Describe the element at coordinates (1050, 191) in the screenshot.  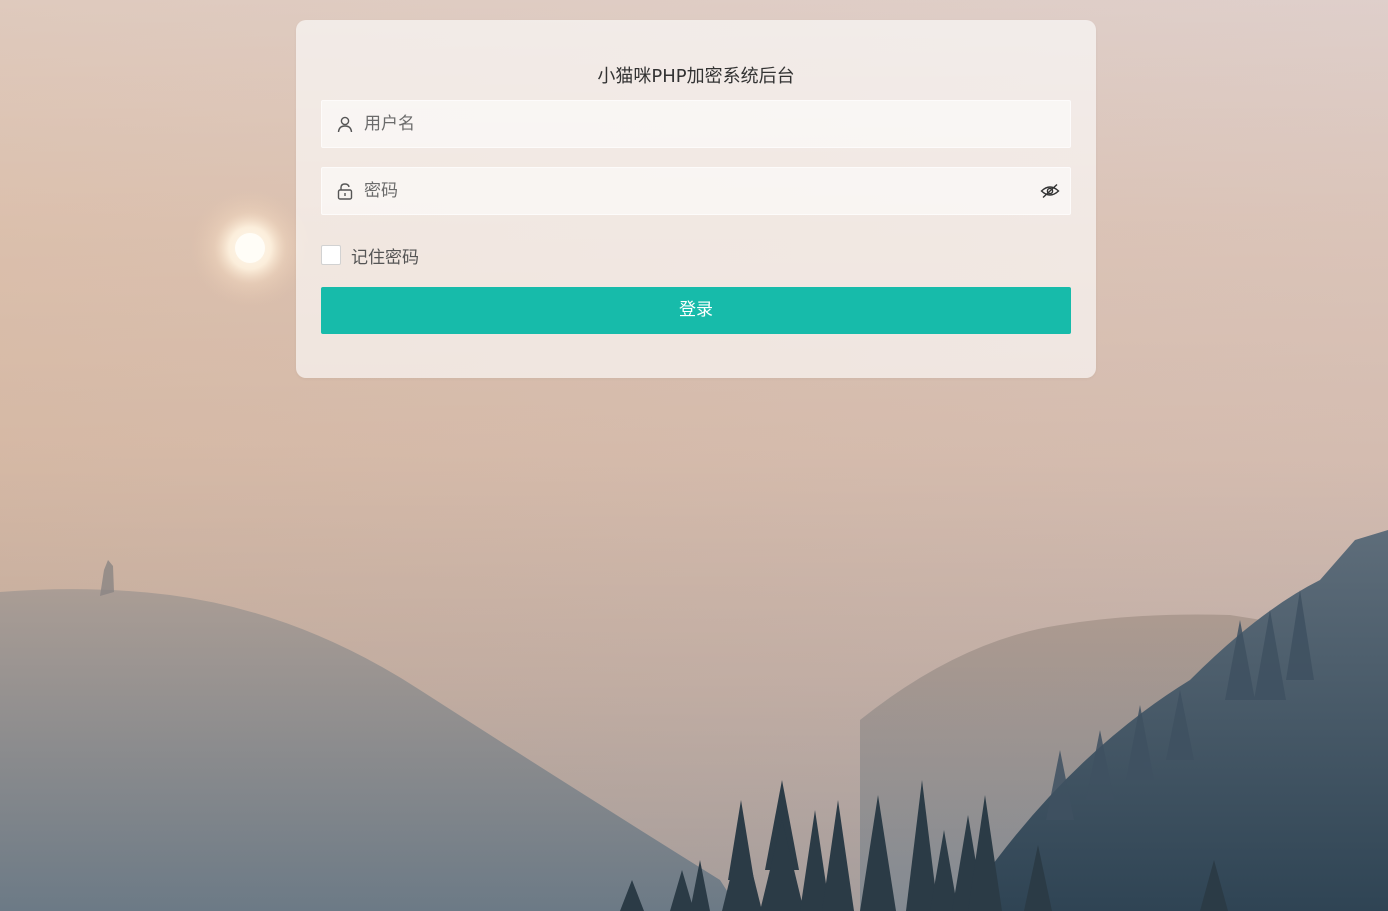
I see `eye-icon` at that location.